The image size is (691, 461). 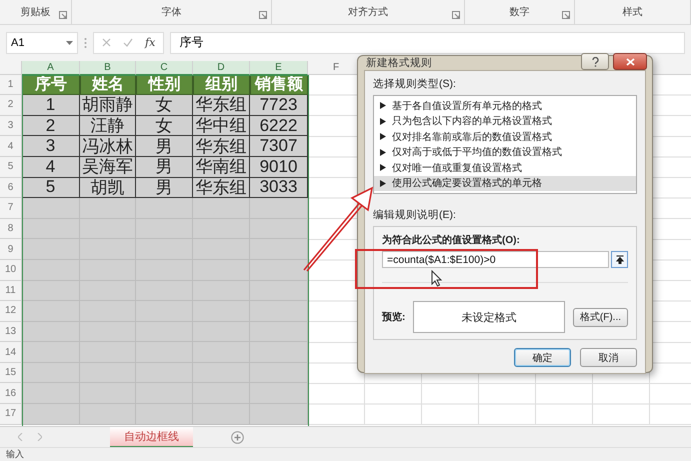 What do you see at coordinates (542, 357) in the screenshot?
I see `ok-button: 确定` at bounding box center [542, 357].